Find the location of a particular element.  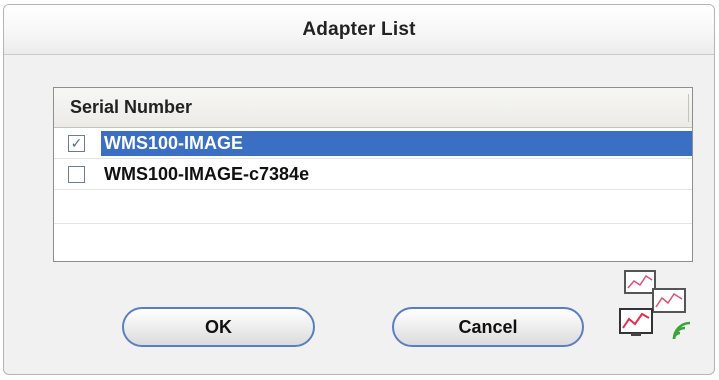

title-bar: Adapter List is located at coordinates (359, 30).